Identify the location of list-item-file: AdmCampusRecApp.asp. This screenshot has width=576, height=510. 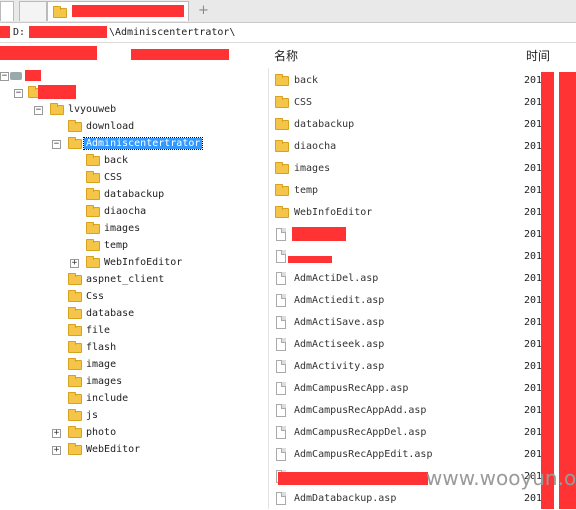
(395, 389).